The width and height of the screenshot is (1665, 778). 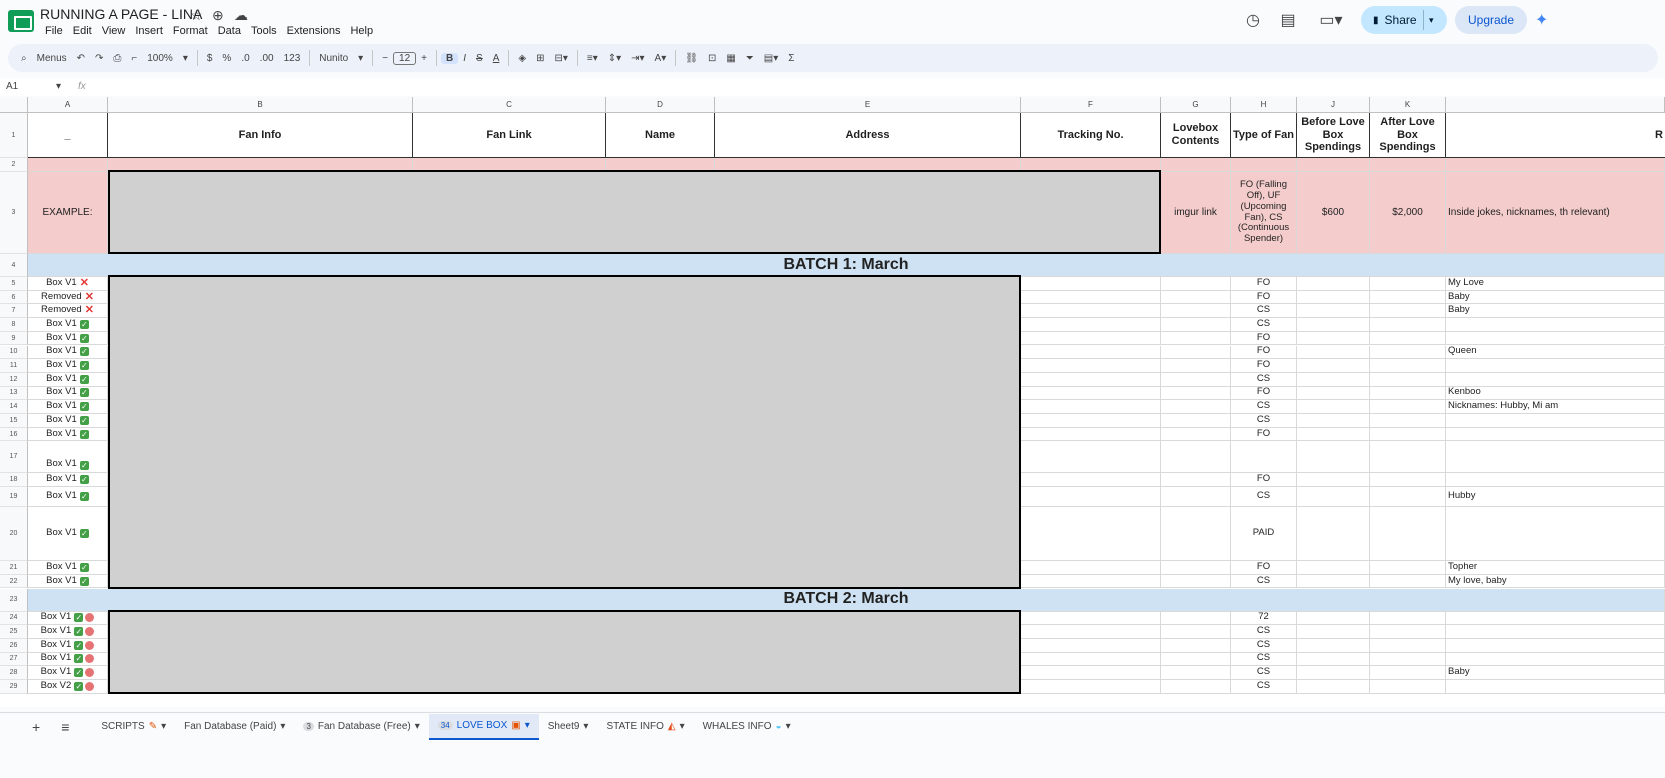 What do you see at coordinates (1331, 19) in the screenshot?
I see `meet-icon: ▭▾` at bounding box center [1331, 19].